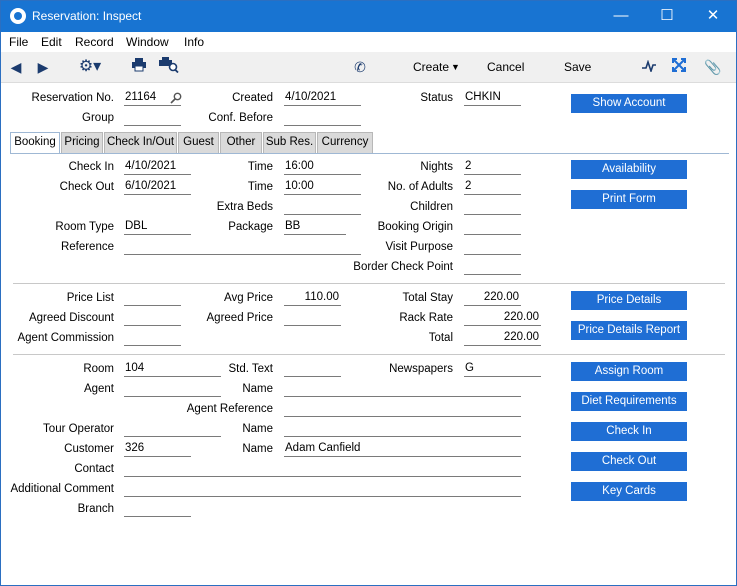  Describe the element at coordinates (241, 142) in the screenshot. I see `tab-other: Other` at that location.